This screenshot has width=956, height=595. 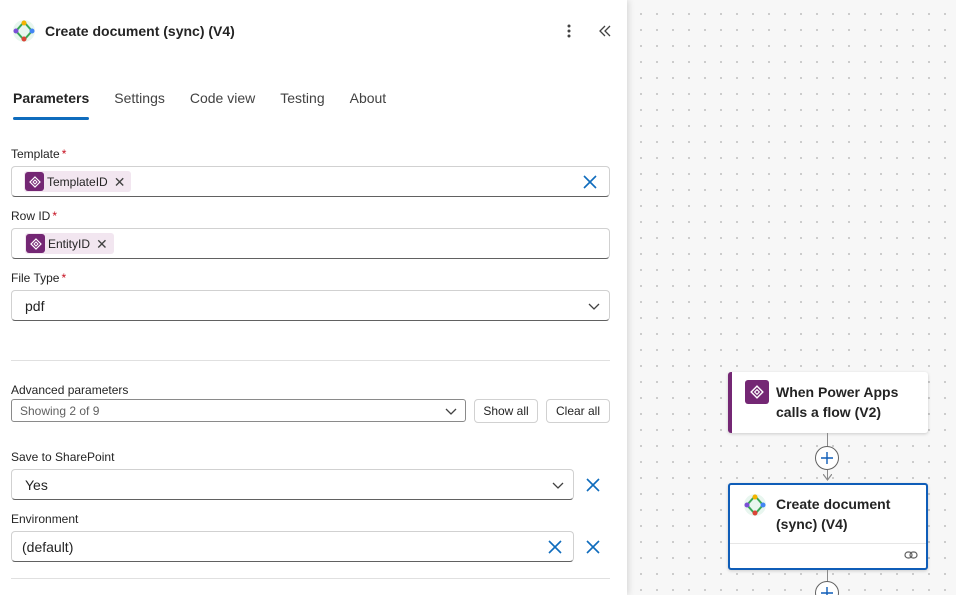 I want to click on advanced-parameters-value: Showing 2 of 9, so click(x=60, y=411).